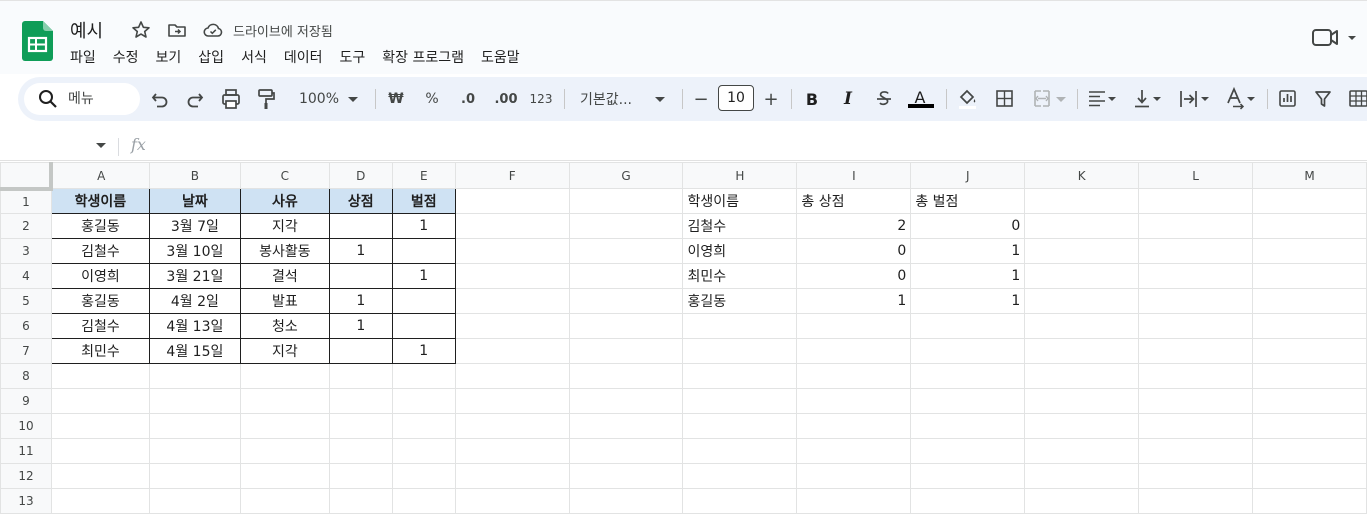 The height and width of the screenshot is (521, 1367). What do you see at coordinates (303, 57) in the screenshot?
I see `menu-data: 데이터` at bounding box center [303, 57].